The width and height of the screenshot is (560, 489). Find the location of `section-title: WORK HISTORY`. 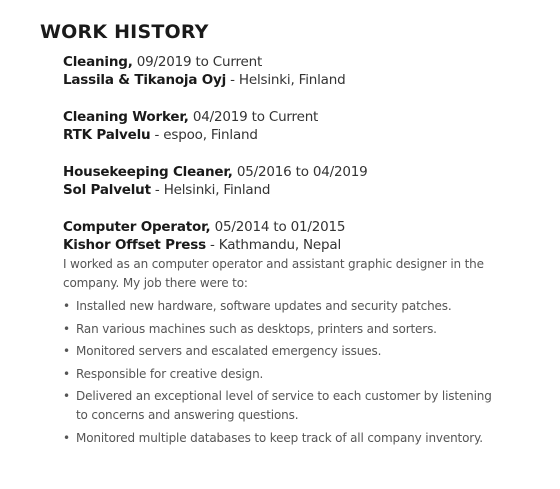

section-title: WORK HISTORY is located at coordinates (124, 32).